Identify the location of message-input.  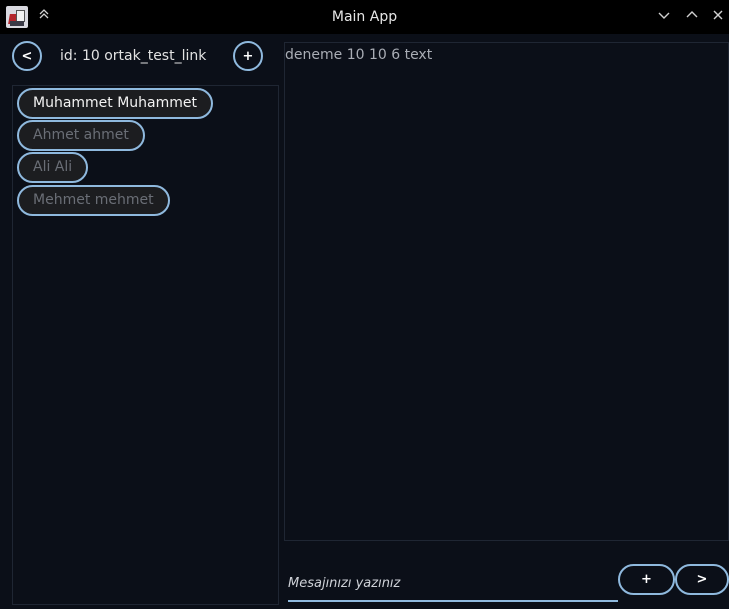
(453, 583).